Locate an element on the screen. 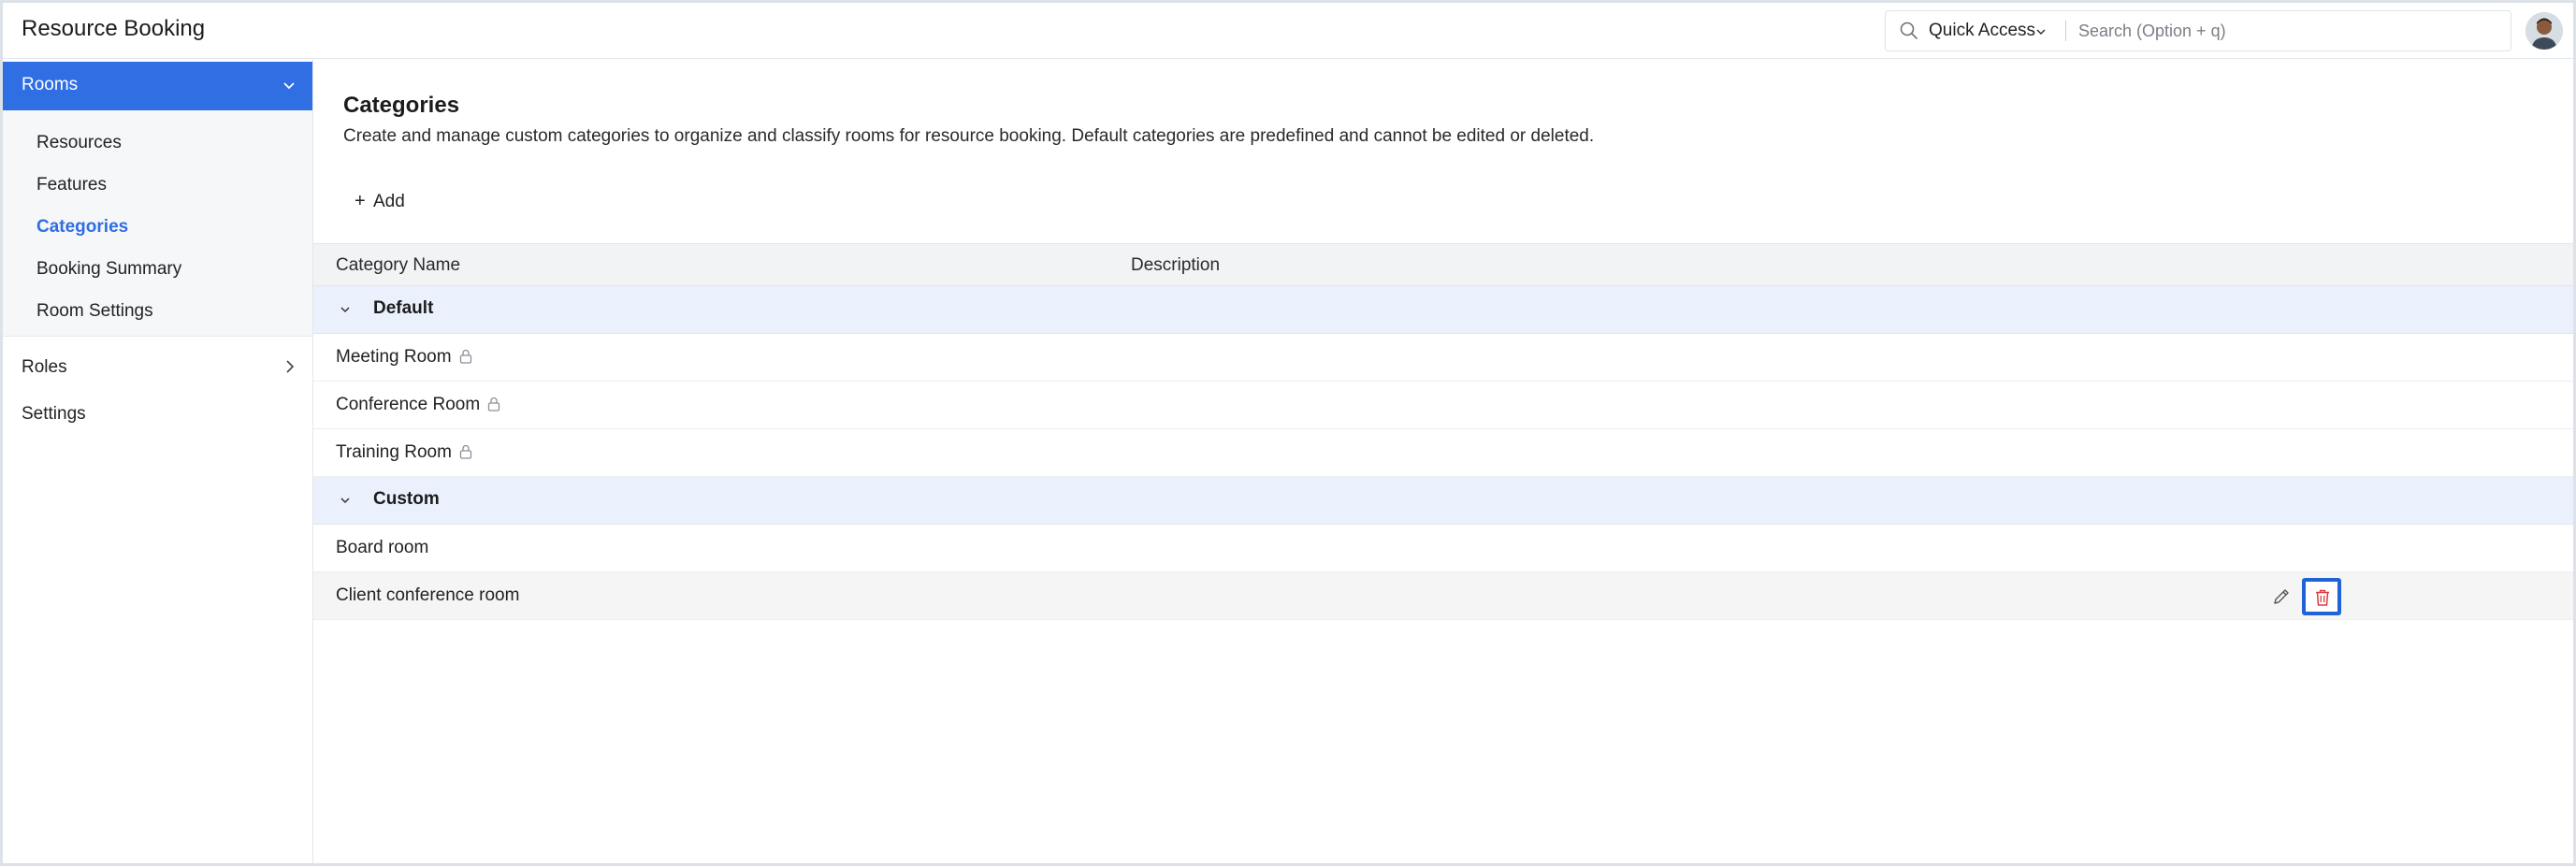 Image resolution: width=2576 pixels, height=866 pixels. user-avatar is located at coordinates (2544, 31).